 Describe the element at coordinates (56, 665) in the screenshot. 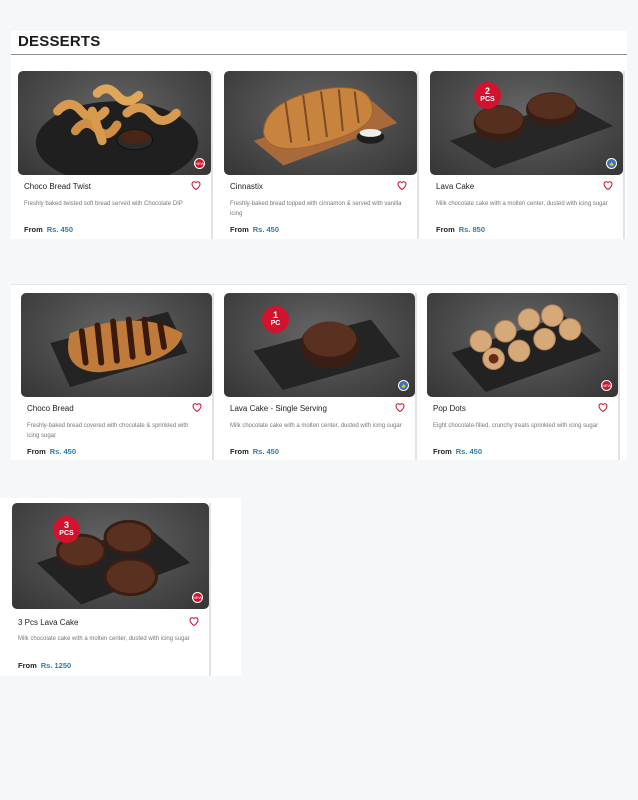

I see `price-value: Rs. 1250` at that location.